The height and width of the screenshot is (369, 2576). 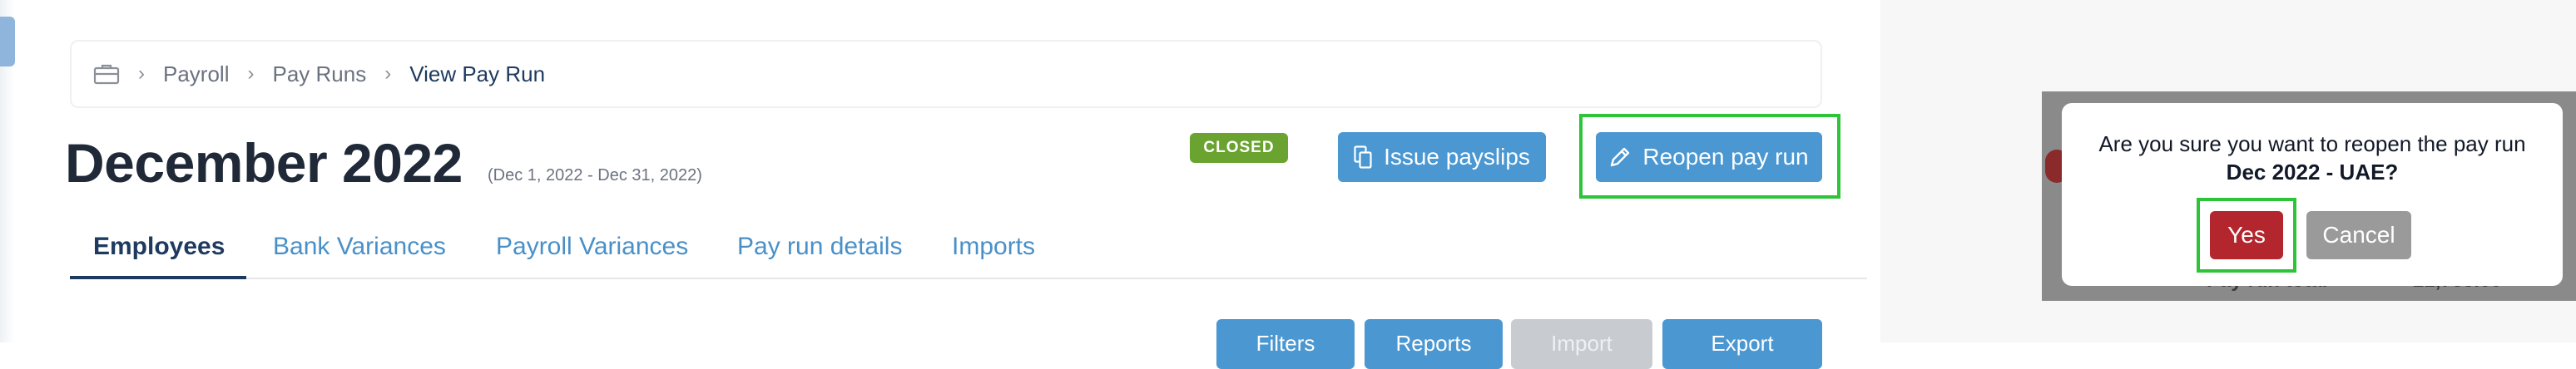 I want to click on breadcrumb-pay-runs: Pay Runs, so click(x=319, y=74).